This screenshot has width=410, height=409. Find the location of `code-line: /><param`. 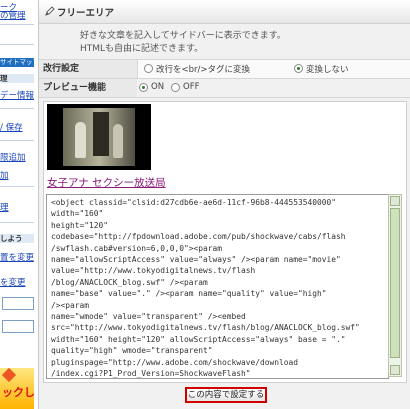

code-line: /><param is located at coordinates (70, 305).